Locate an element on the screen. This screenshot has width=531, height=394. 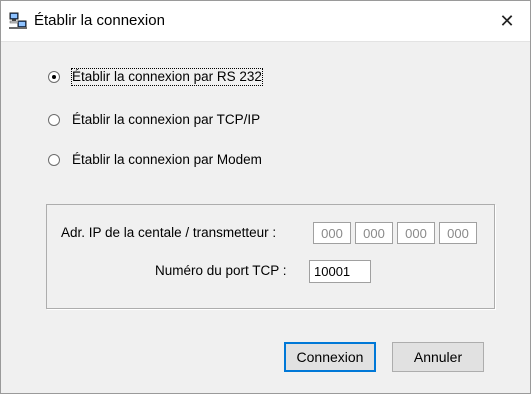
radio-option-tcpip: Établir la connexion par TCP/IP is located at coordinates (154, 120).